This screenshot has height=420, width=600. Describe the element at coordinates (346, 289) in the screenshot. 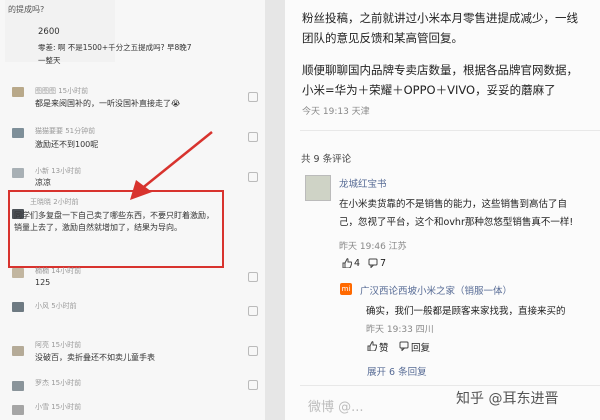

I see `mi-logo-icon: mi` at that location.